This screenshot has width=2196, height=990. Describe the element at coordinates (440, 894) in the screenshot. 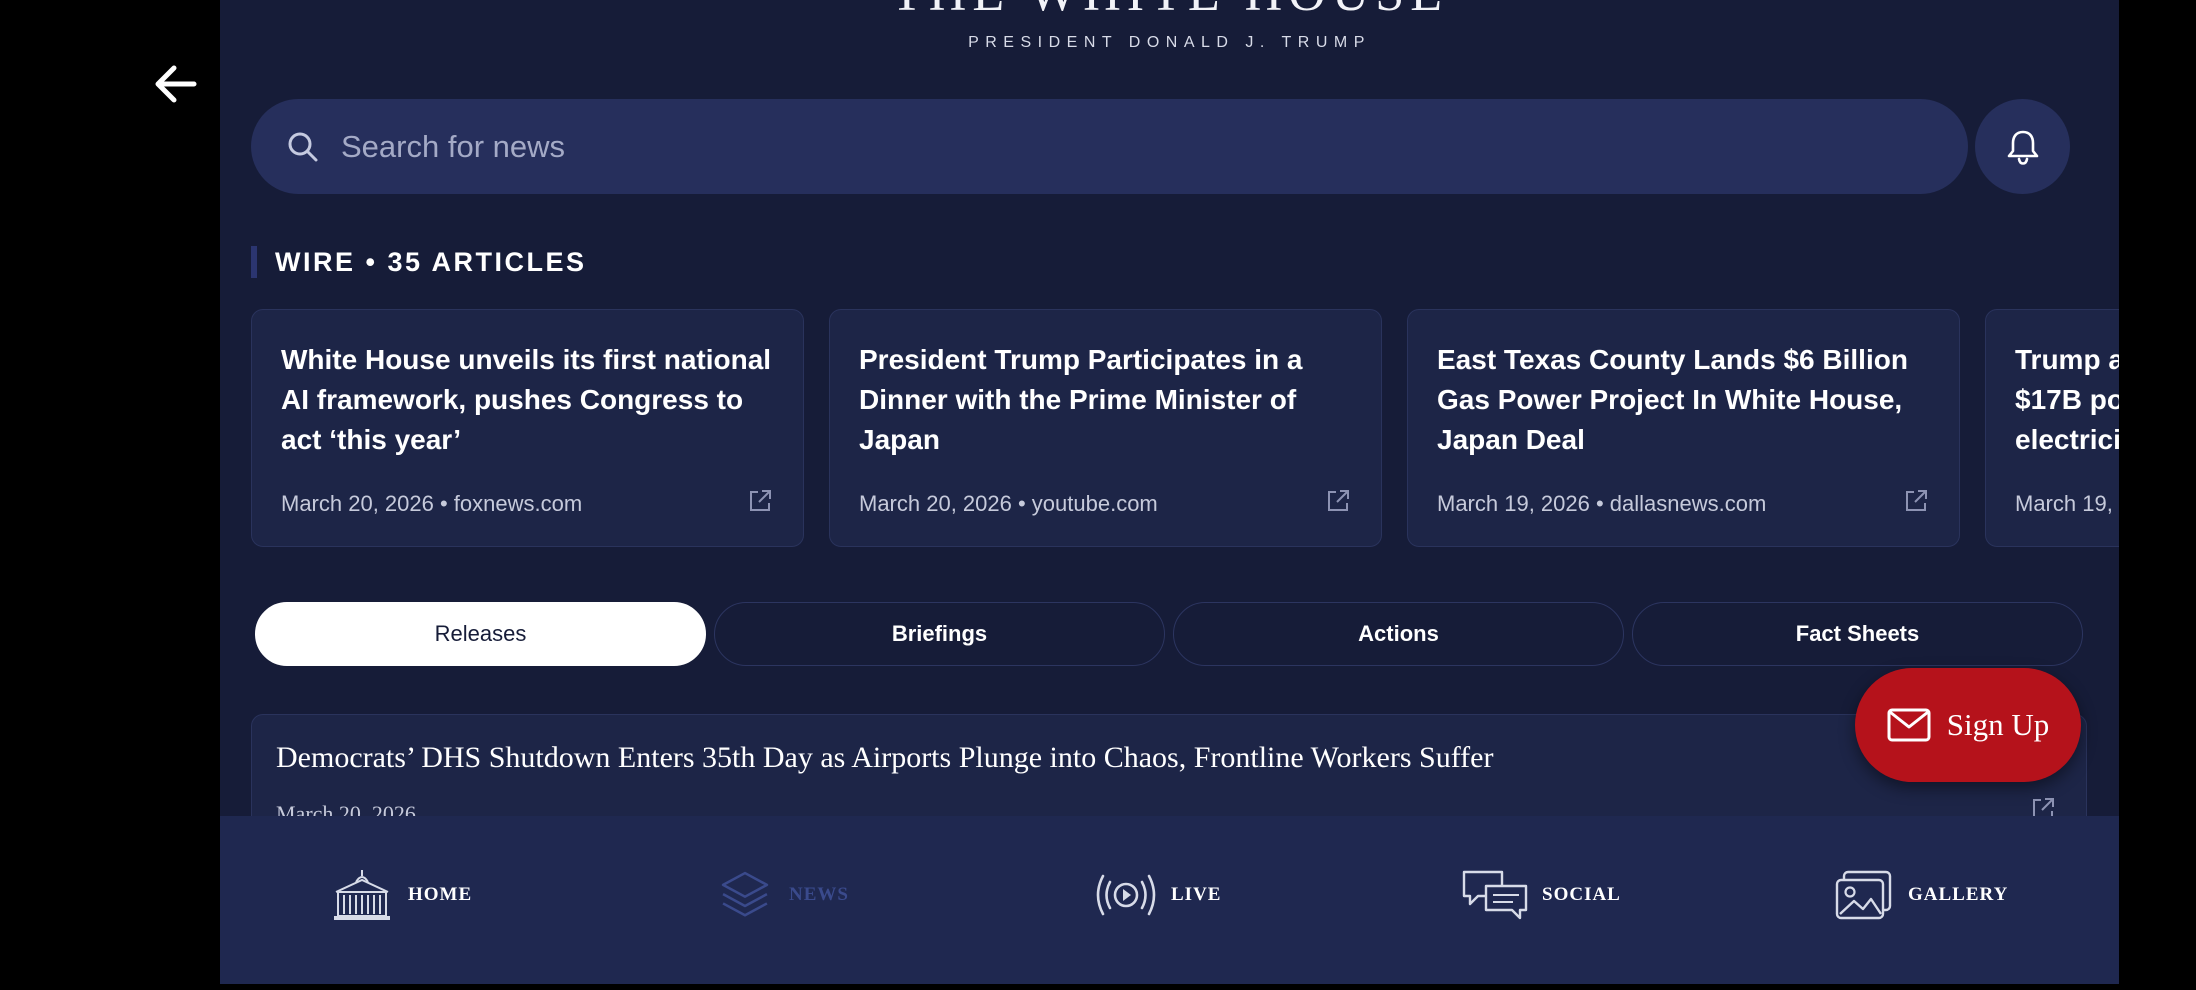

I see `nav-label-home: HOME` at that location.